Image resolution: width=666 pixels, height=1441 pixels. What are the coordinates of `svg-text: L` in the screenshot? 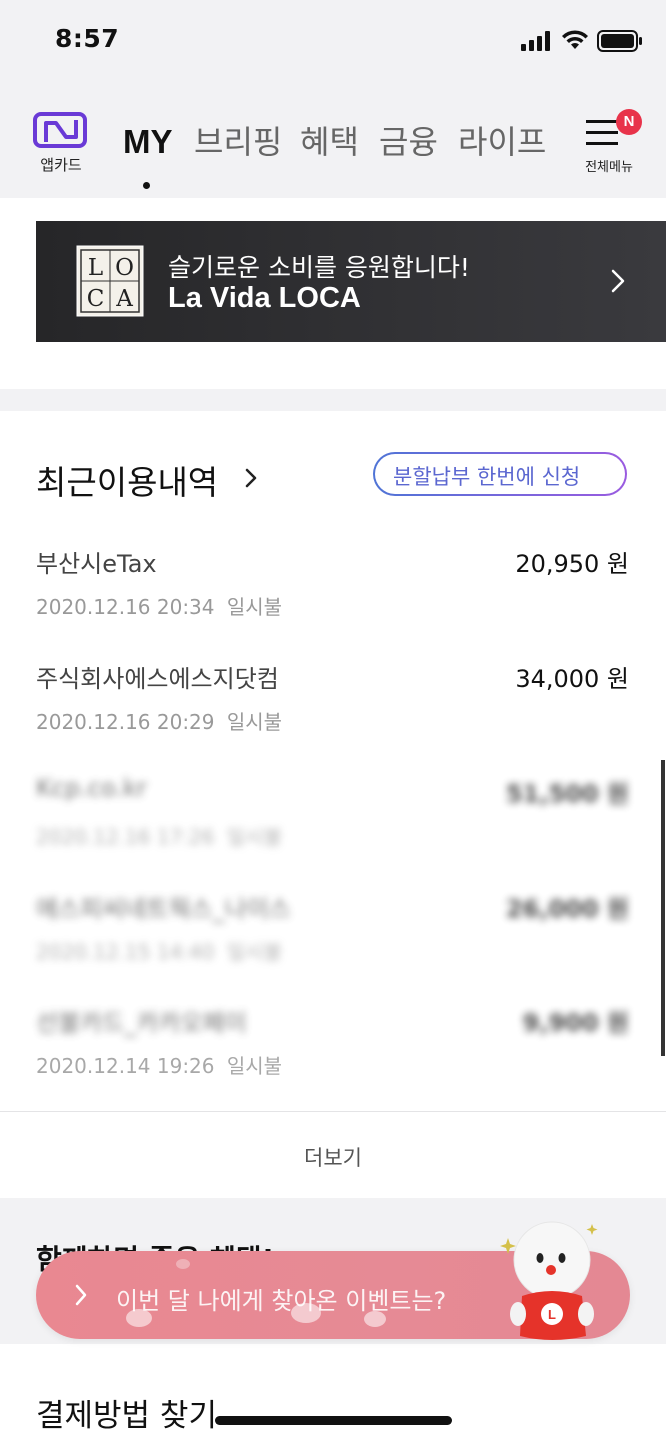 It's located at (552, 1314).